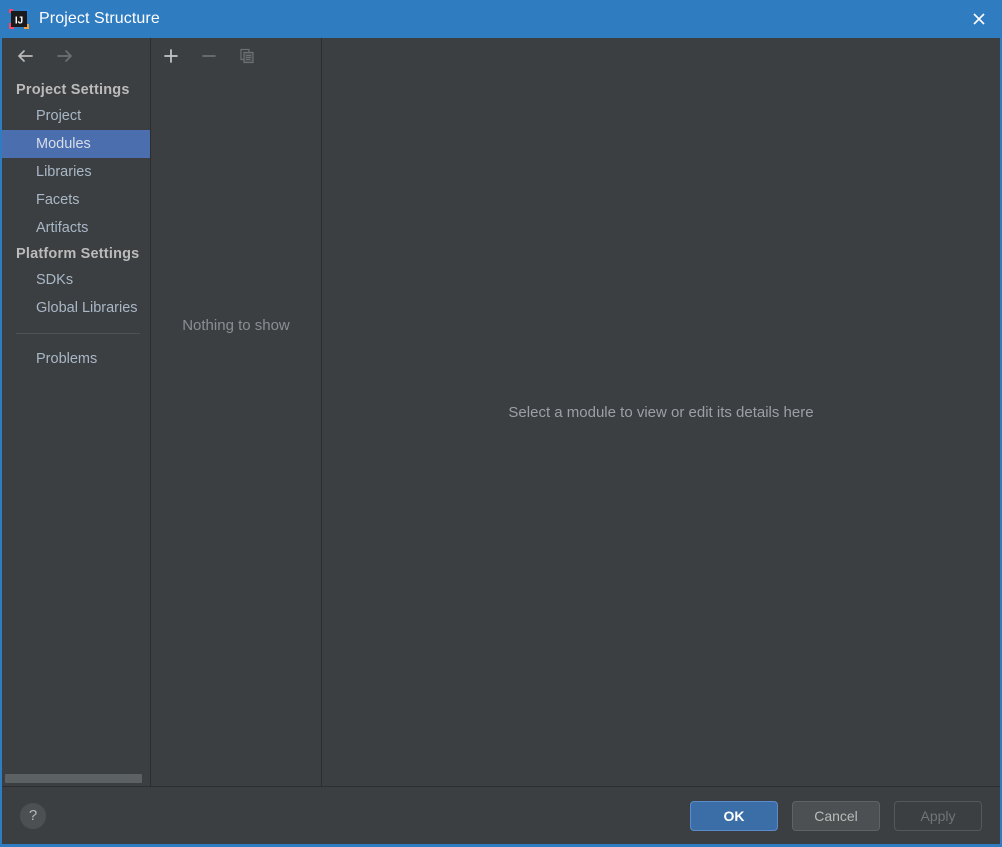 This screenshot has width=1002, height=847. Describe the element at coordinates (76, 116) in the screenshot. I see `sidebar-item-project: Project` at that location.